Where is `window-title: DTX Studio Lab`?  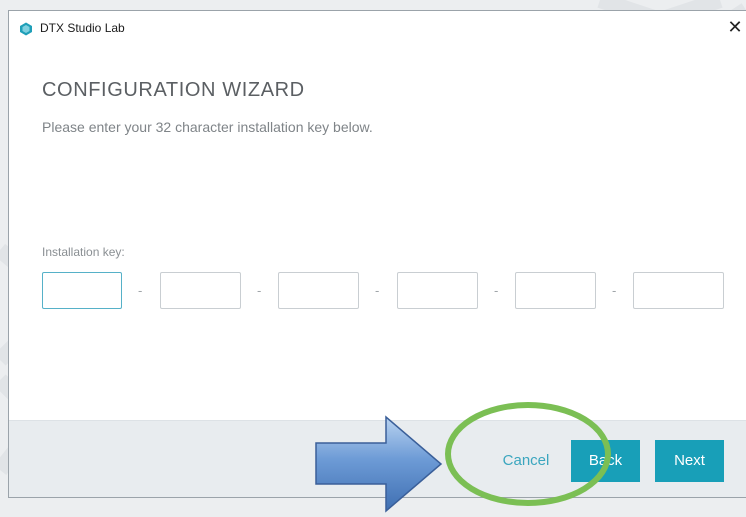 window-title: DTX Studio Lab is located at coordinates (82, 28).